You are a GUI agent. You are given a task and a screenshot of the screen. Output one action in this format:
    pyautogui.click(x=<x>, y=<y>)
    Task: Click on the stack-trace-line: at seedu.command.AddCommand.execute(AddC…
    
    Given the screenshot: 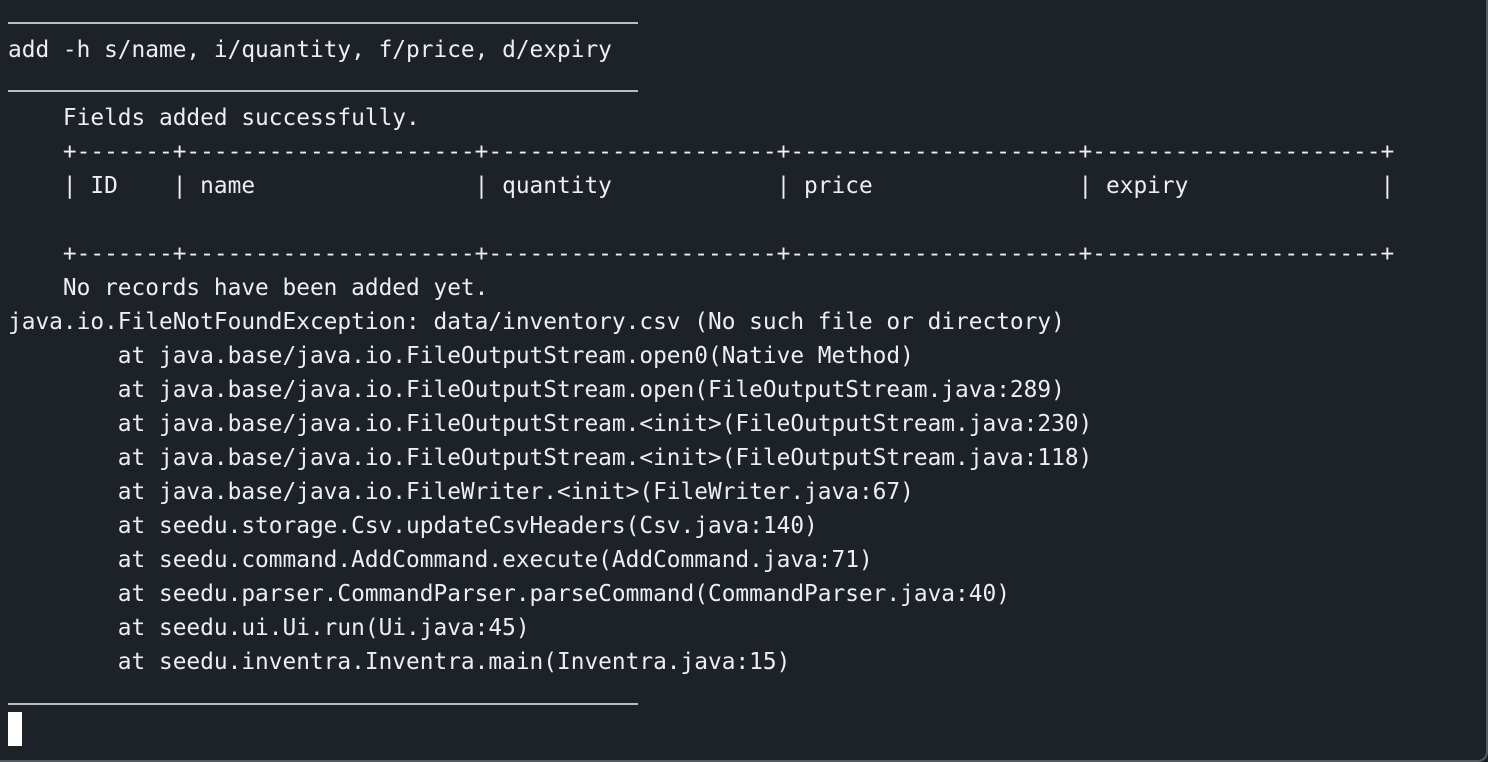 What is the action you would take?
    pyautogui.click(x=440, y=560)
    